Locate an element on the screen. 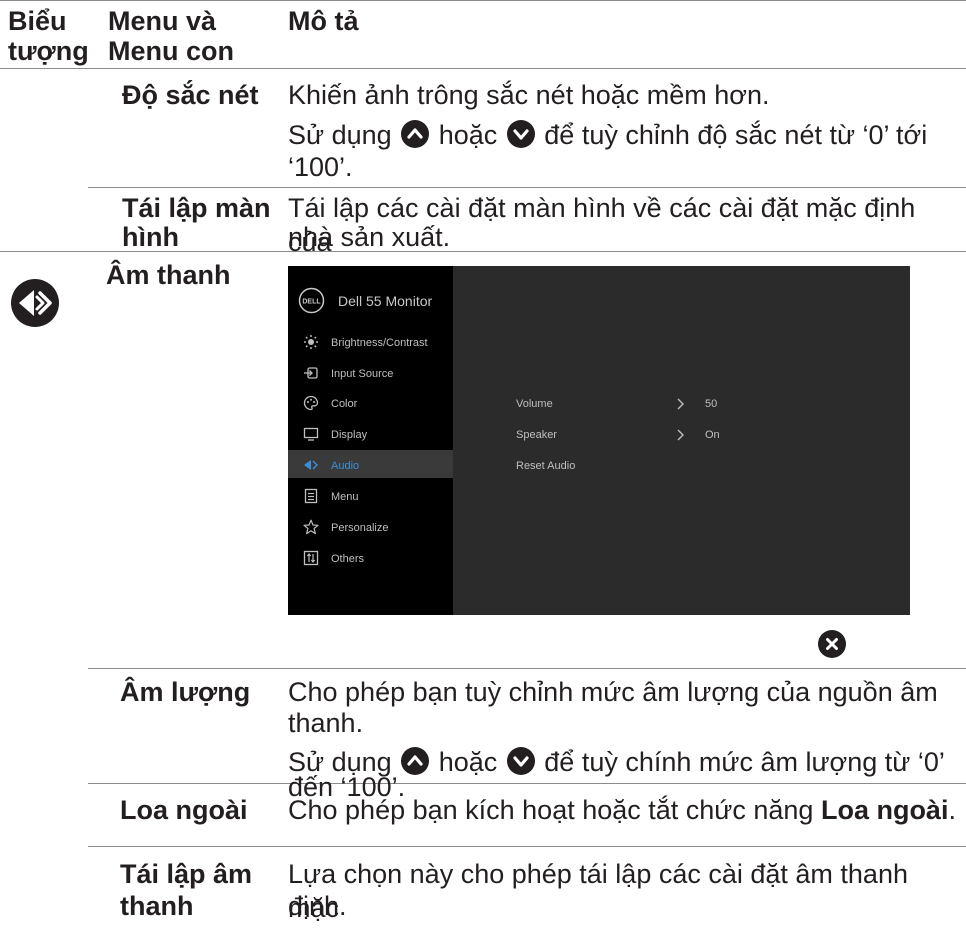 The image size is (966, 938). reset-audio-desc-2: định. is located at coordinates (317, 906).